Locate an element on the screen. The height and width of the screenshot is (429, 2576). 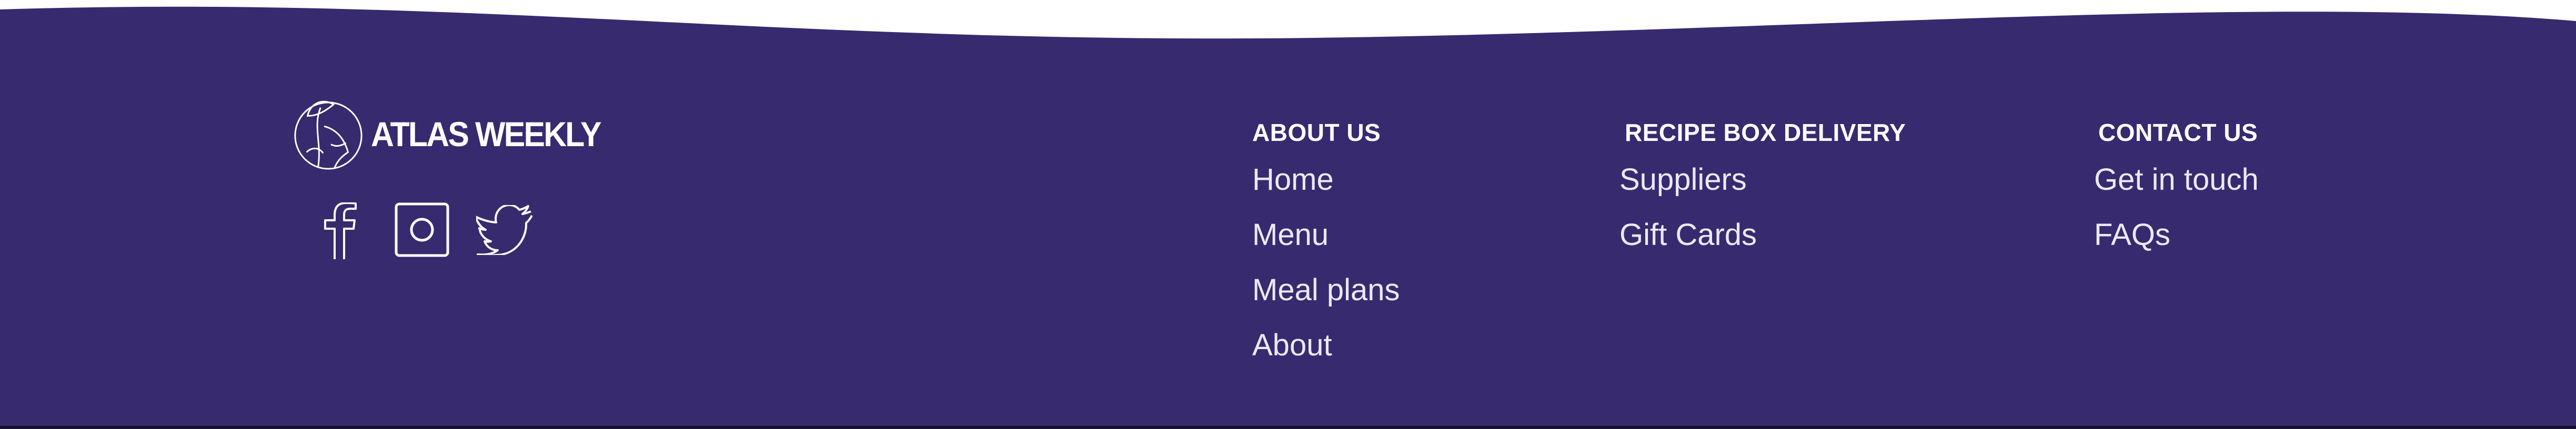
footer-link-meal-plans: Meal plans is located at coordinates (1326, 290).